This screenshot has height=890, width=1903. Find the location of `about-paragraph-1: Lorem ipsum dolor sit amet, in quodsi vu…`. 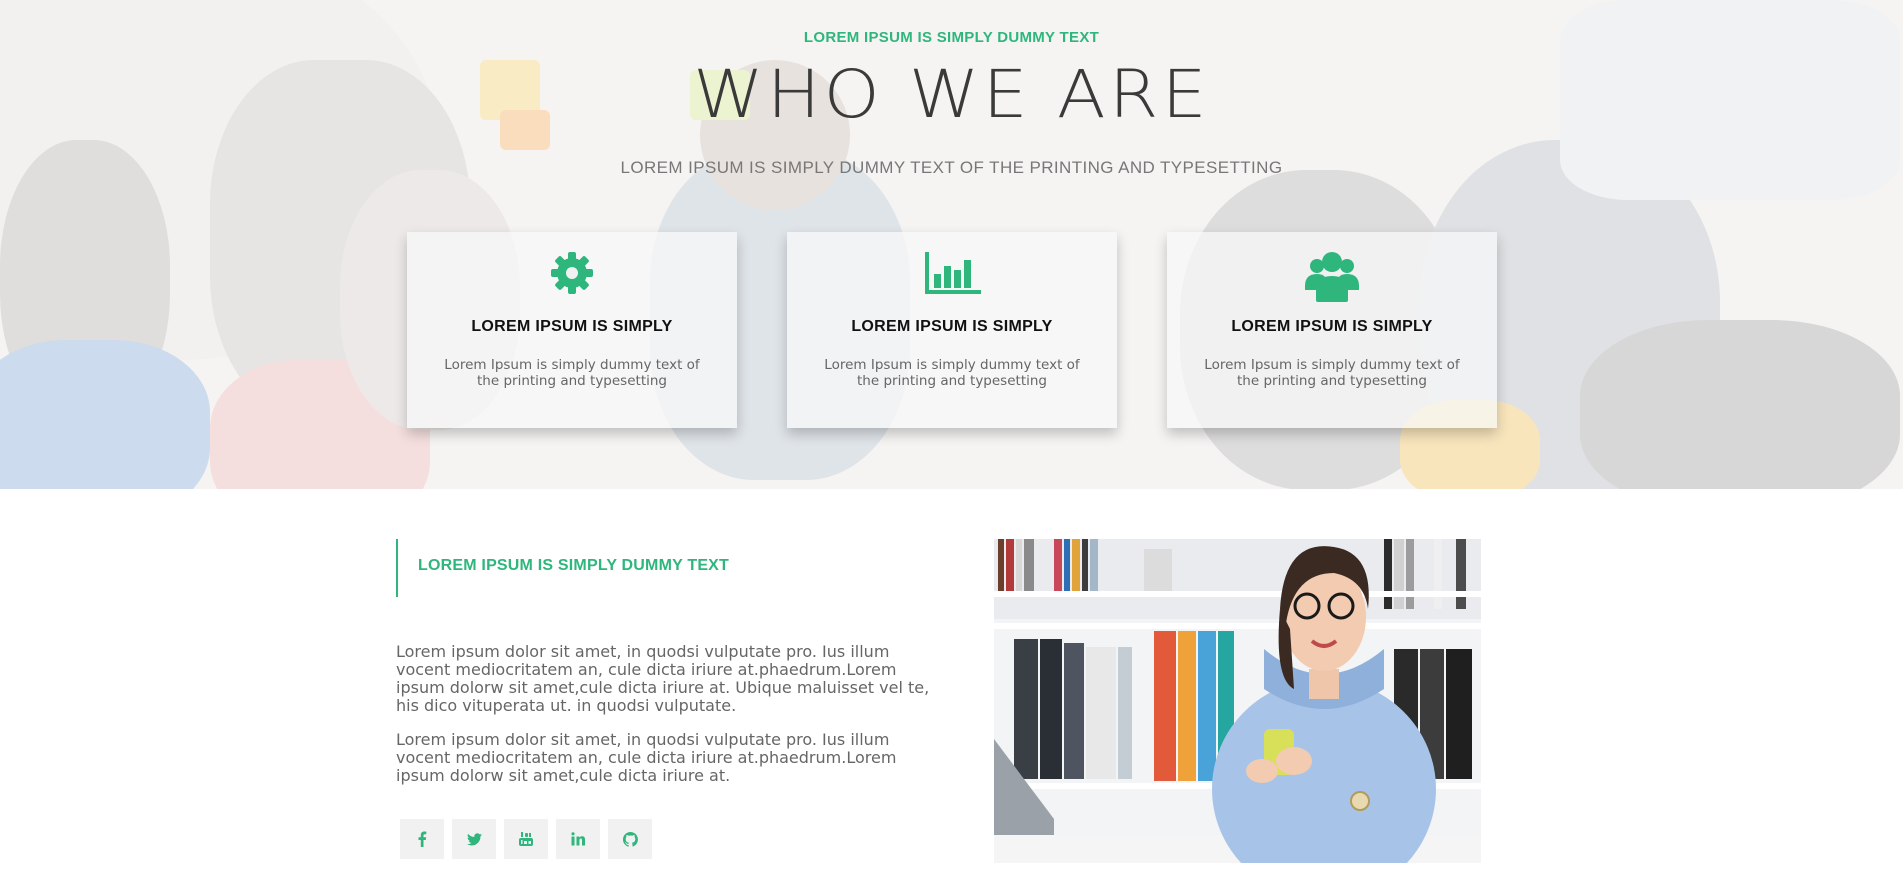

about-paragraph-1: Lorem ipsum dolor sit amet, in quodsi vu… is located at coordinates (663, 678).